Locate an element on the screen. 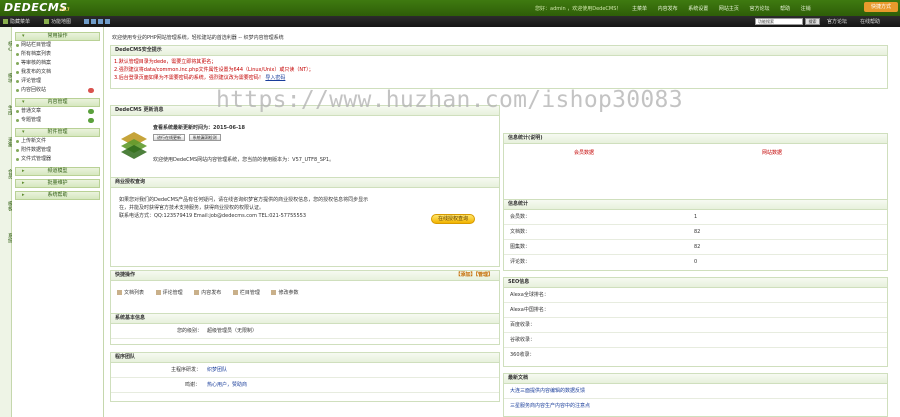  online-help-link: 在线帮助 is located at coordinates (870, 21).